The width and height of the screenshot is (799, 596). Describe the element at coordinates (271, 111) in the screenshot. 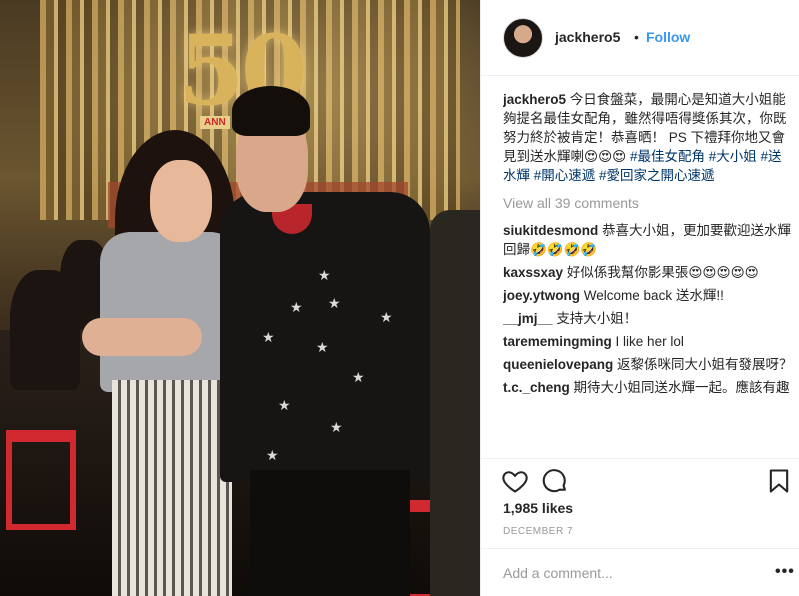

I see `man-hair` at that location.